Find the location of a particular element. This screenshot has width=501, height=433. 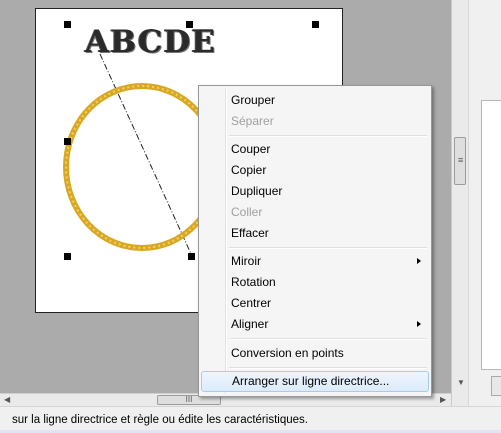

menu-item-conversion-en-points: Conversion en points is located at coordinates (315, 353).